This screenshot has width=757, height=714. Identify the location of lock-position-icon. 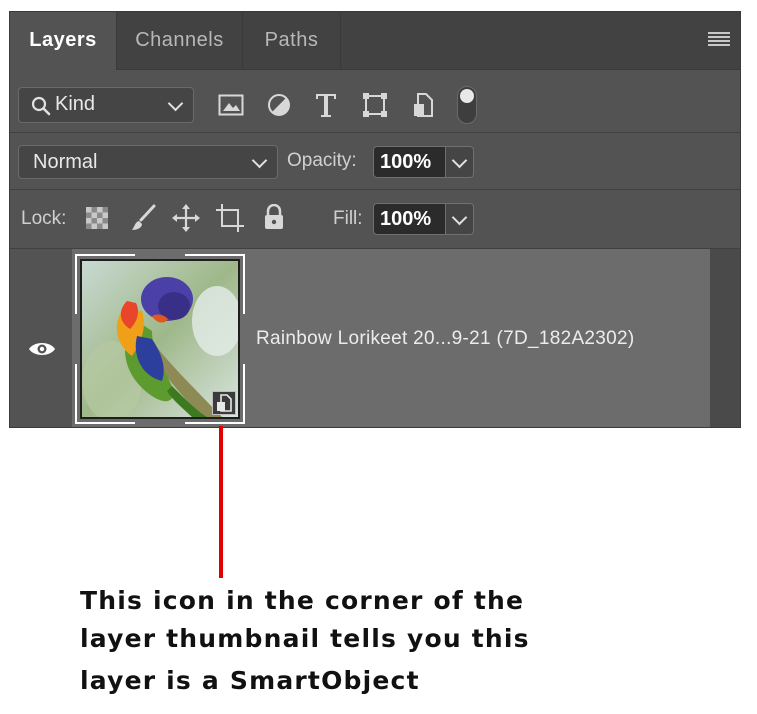
(186, 218).